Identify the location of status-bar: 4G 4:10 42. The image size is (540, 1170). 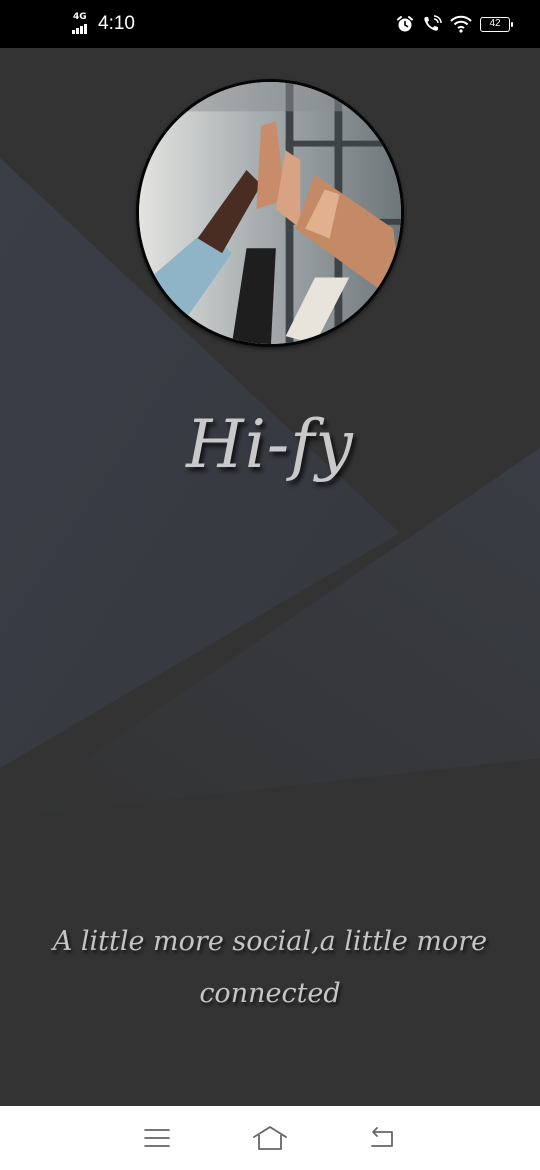
(270, 24).